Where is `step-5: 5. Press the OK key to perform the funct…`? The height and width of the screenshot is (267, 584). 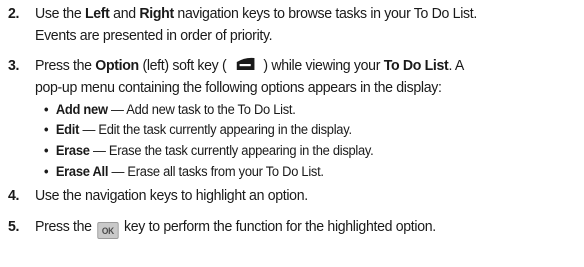 step-5: 5. Press the OK key to perform the funct… is located at coordinates (273, 227).